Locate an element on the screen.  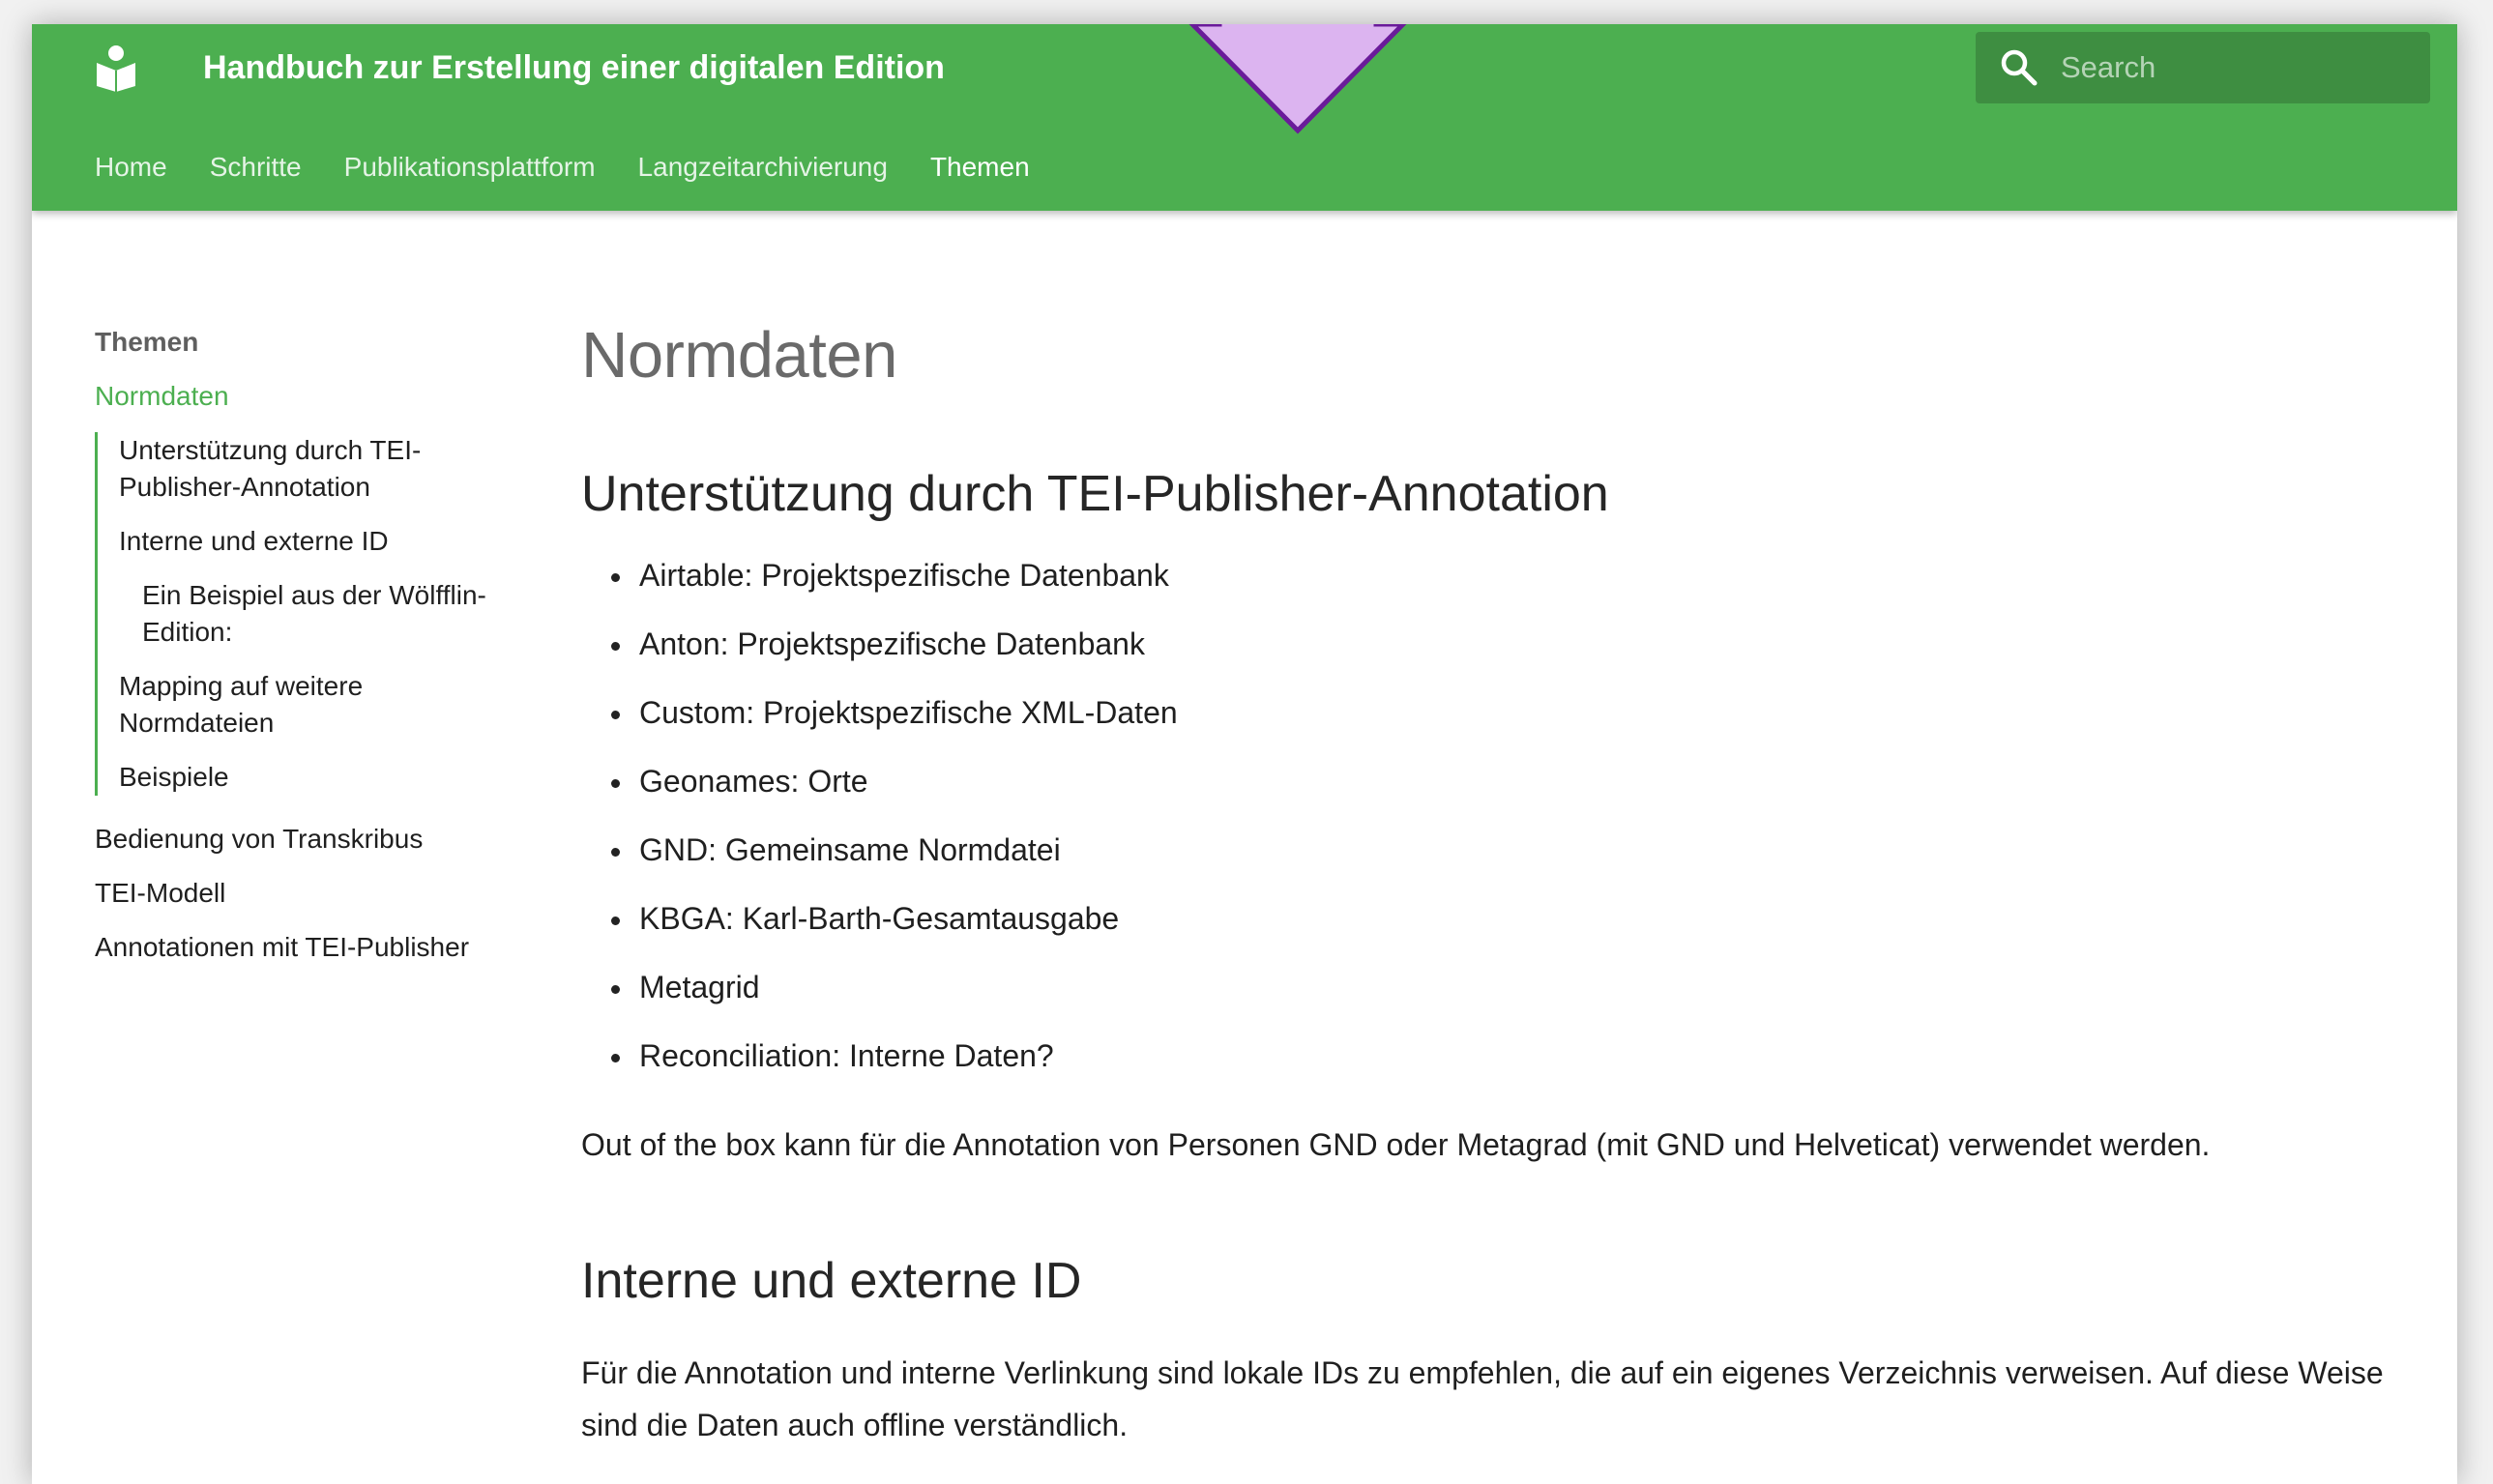
search-input is located at coordinates (2235, 67).